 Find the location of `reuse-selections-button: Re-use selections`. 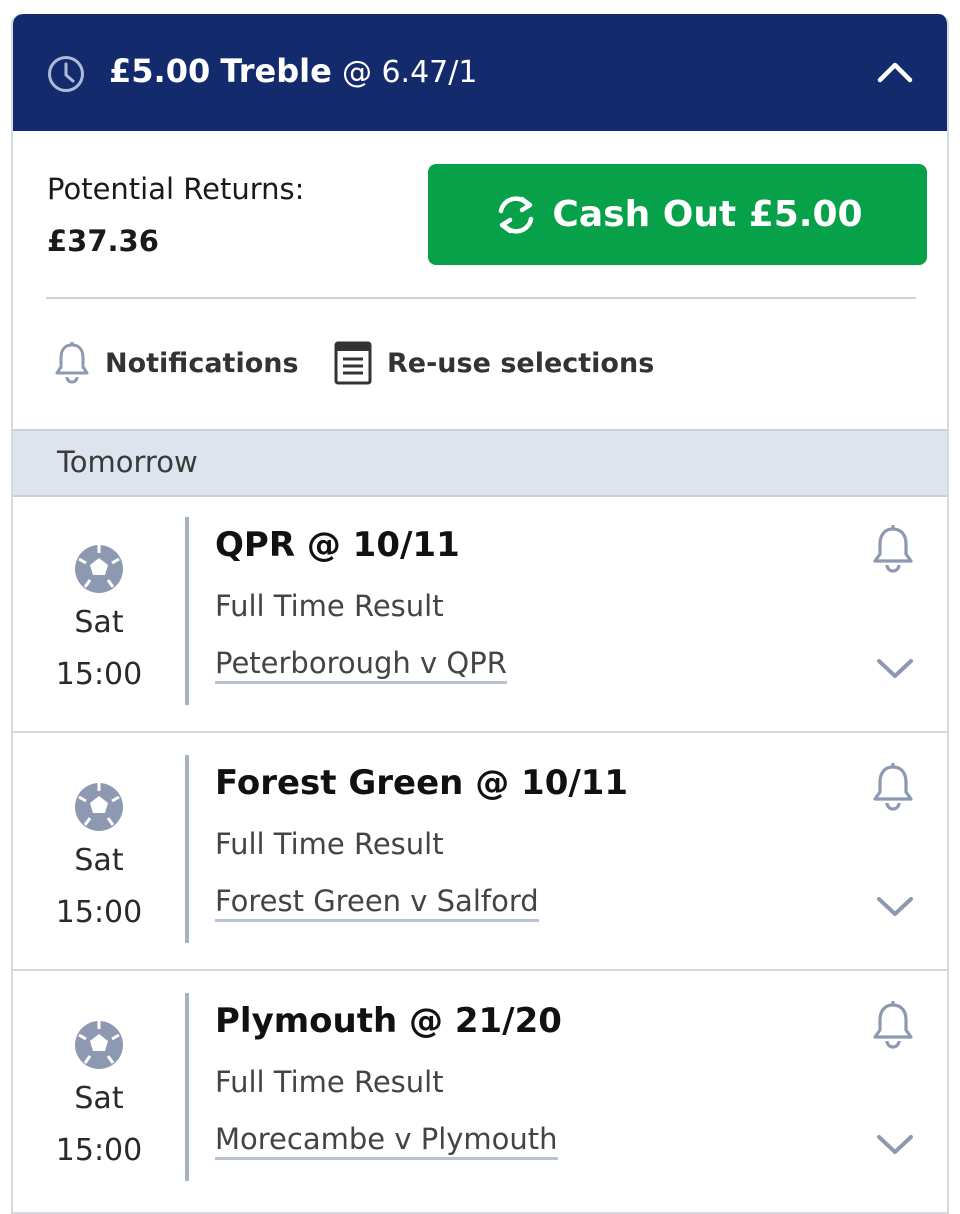

reuse-selections-button: Re-use selections is located at coordinates (493, 363).